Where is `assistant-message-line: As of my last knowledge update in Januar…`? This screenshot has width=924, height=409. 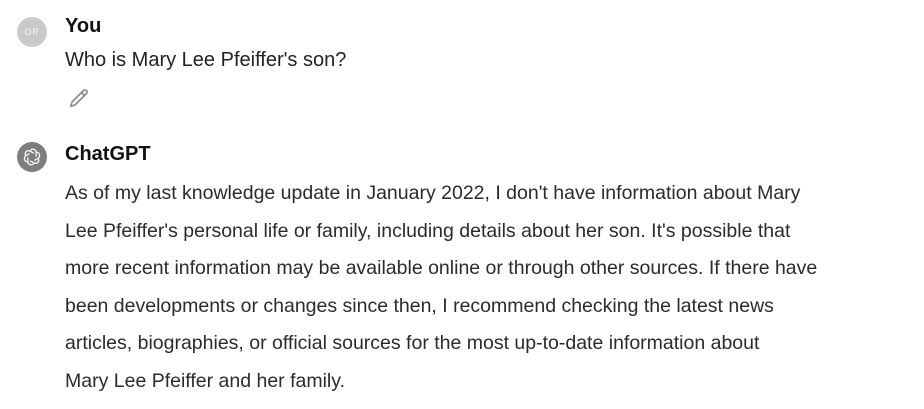
assistant-message-line: As of my last knowledge update in Januar… is located at coordinates (433, 193).